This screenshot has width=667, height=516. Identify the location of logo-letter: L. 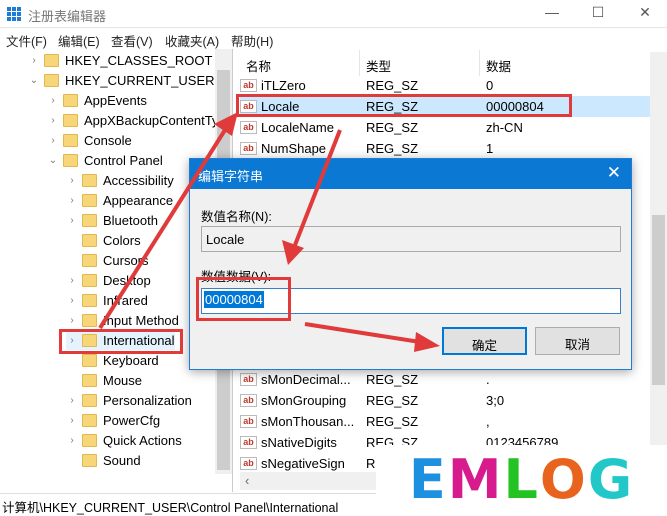
(521, 479).